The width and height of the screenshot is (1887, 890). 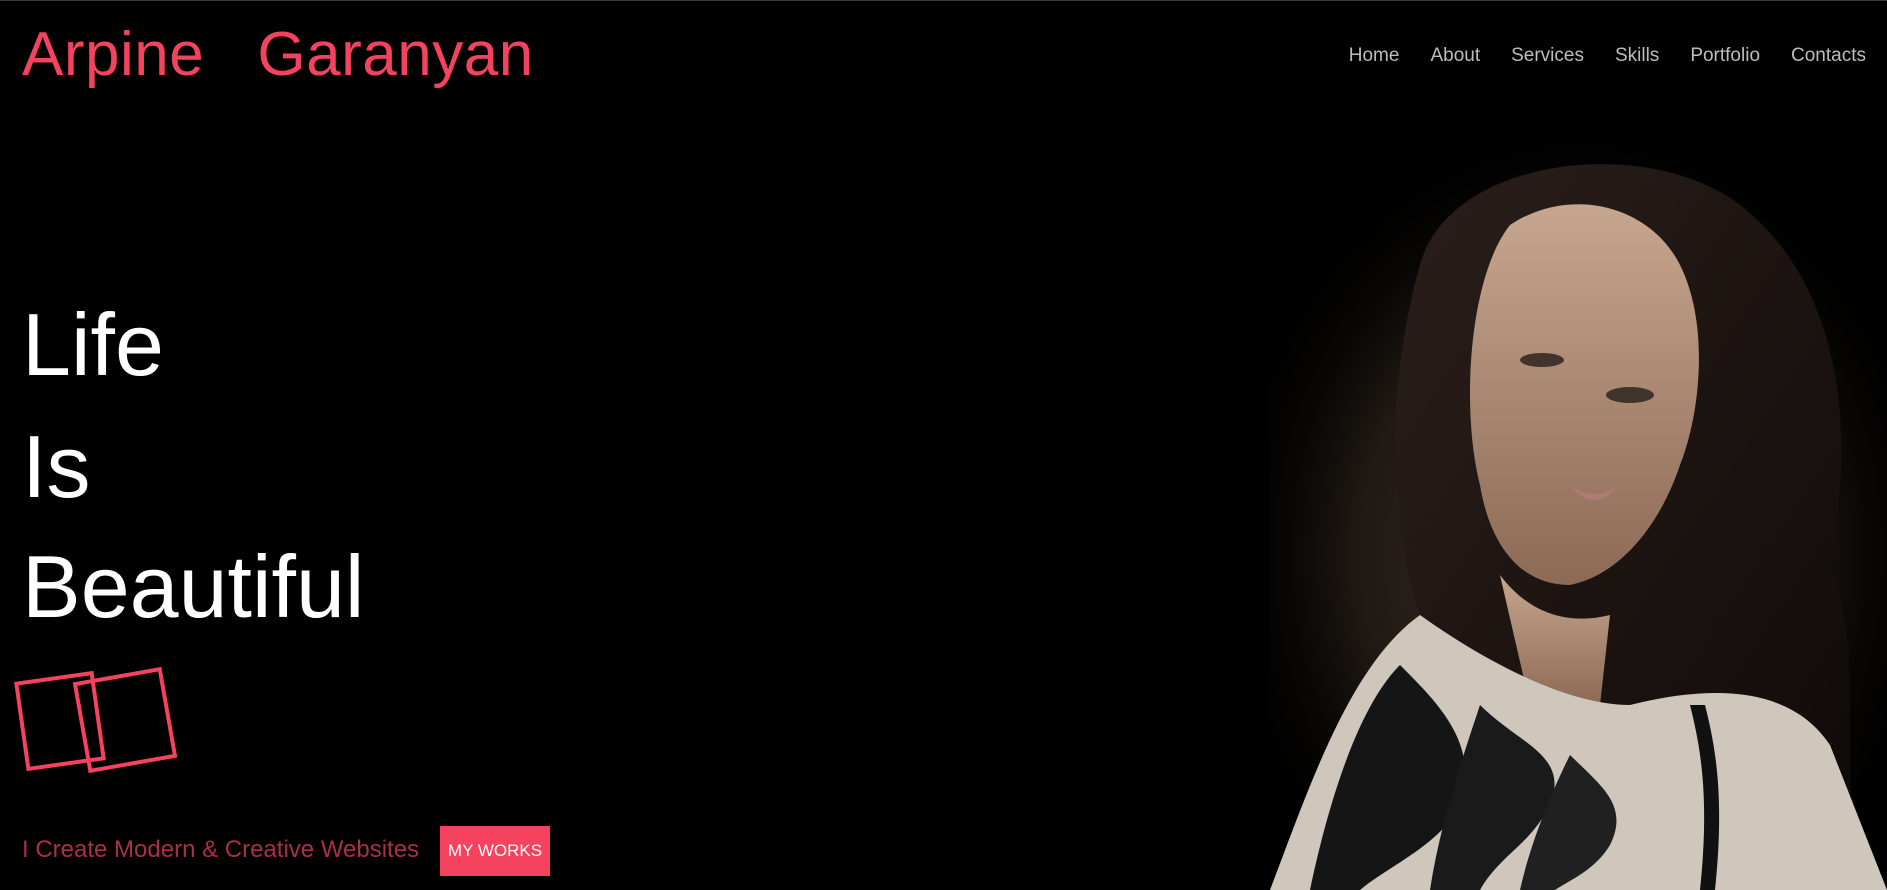 I want to click on my-works-button: MY WORKS, so click(x=495, y=851).